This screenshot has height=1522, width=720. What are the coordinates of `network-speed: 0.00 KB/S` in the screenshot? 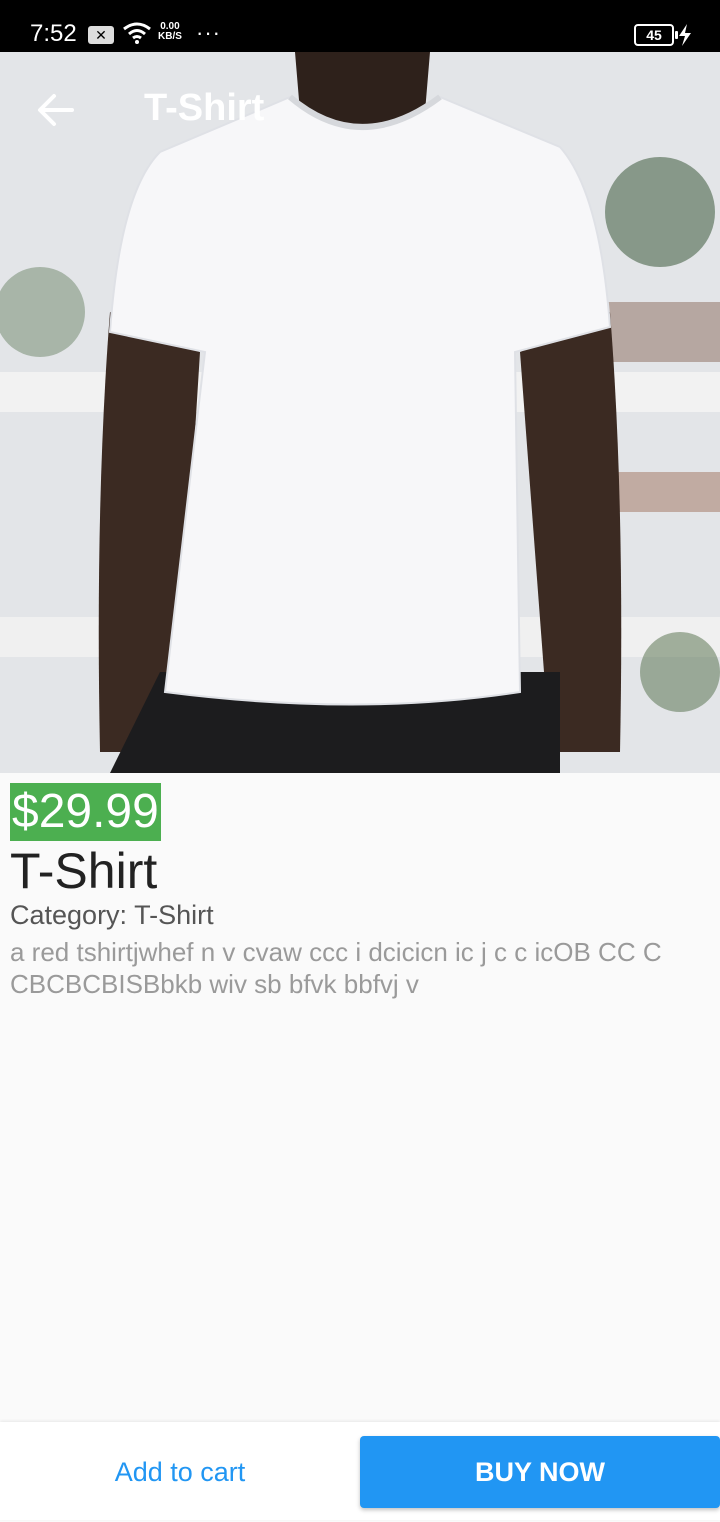 It's located at (170, 31).